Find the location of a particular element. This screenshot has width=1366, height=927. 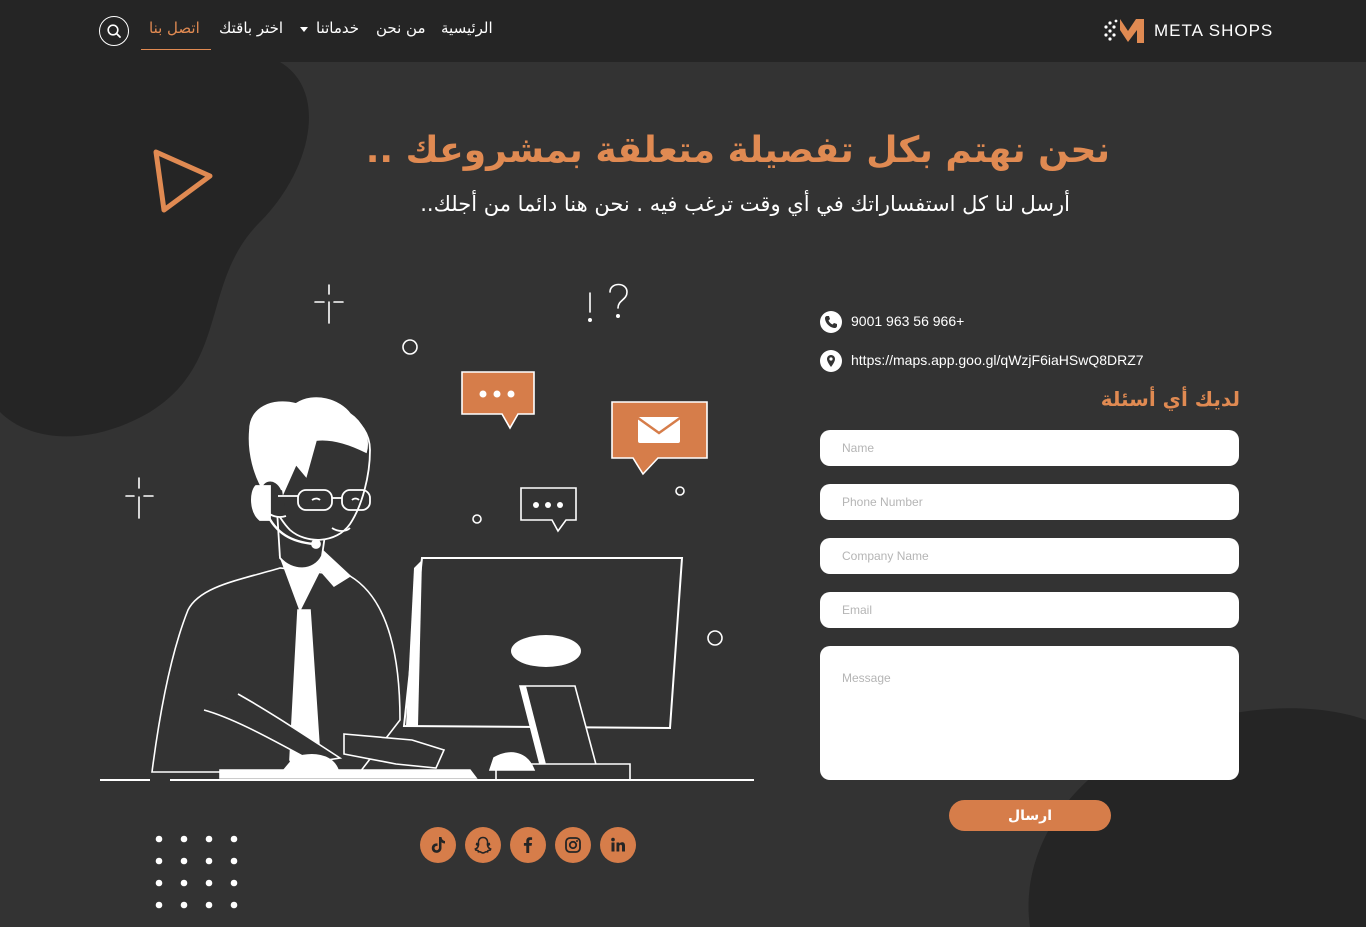

nav-link-services: خدماتنا is located at coordinates (337, 28).